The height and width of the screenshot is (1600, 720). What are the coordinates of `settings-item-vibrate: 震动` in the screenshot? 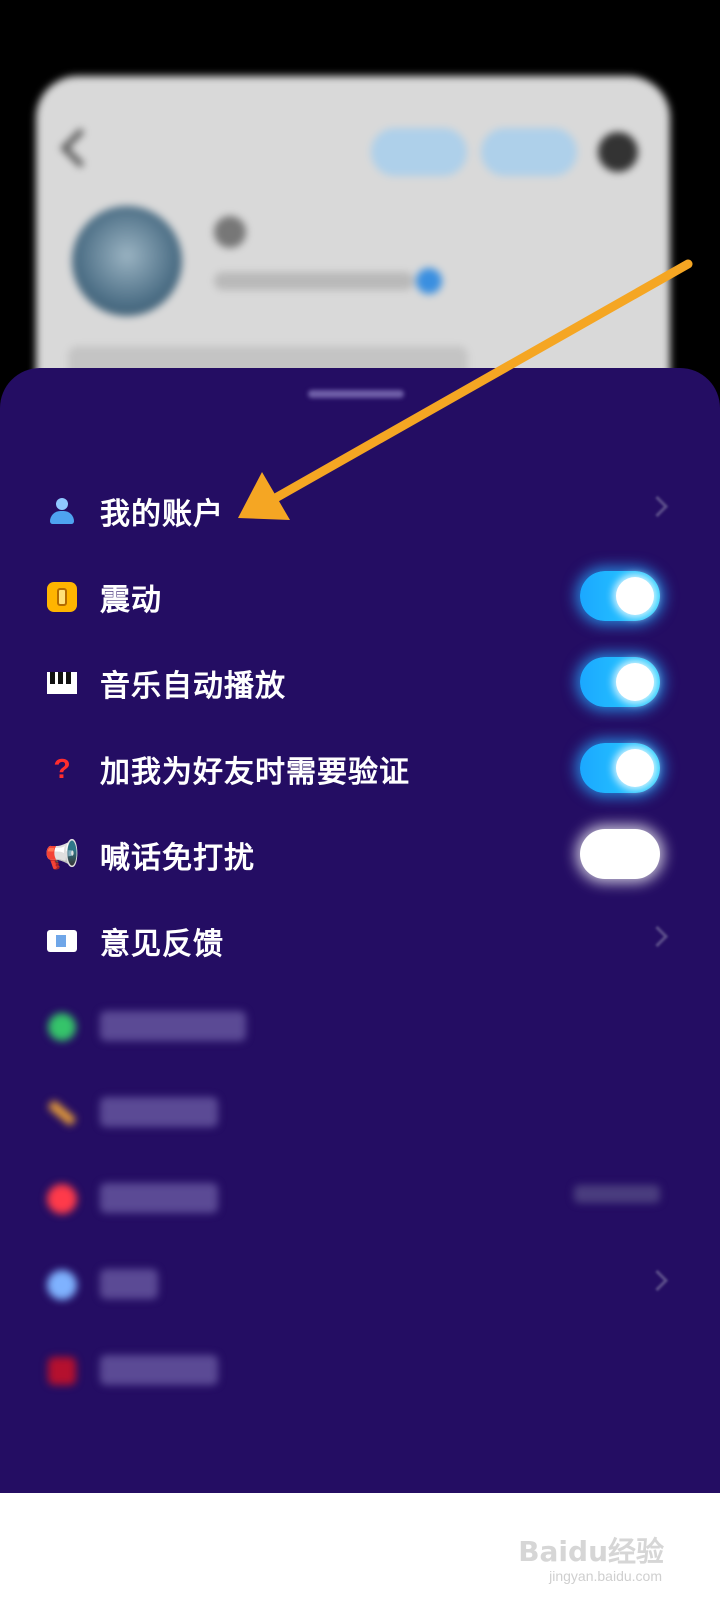 It's located at (360, 597).